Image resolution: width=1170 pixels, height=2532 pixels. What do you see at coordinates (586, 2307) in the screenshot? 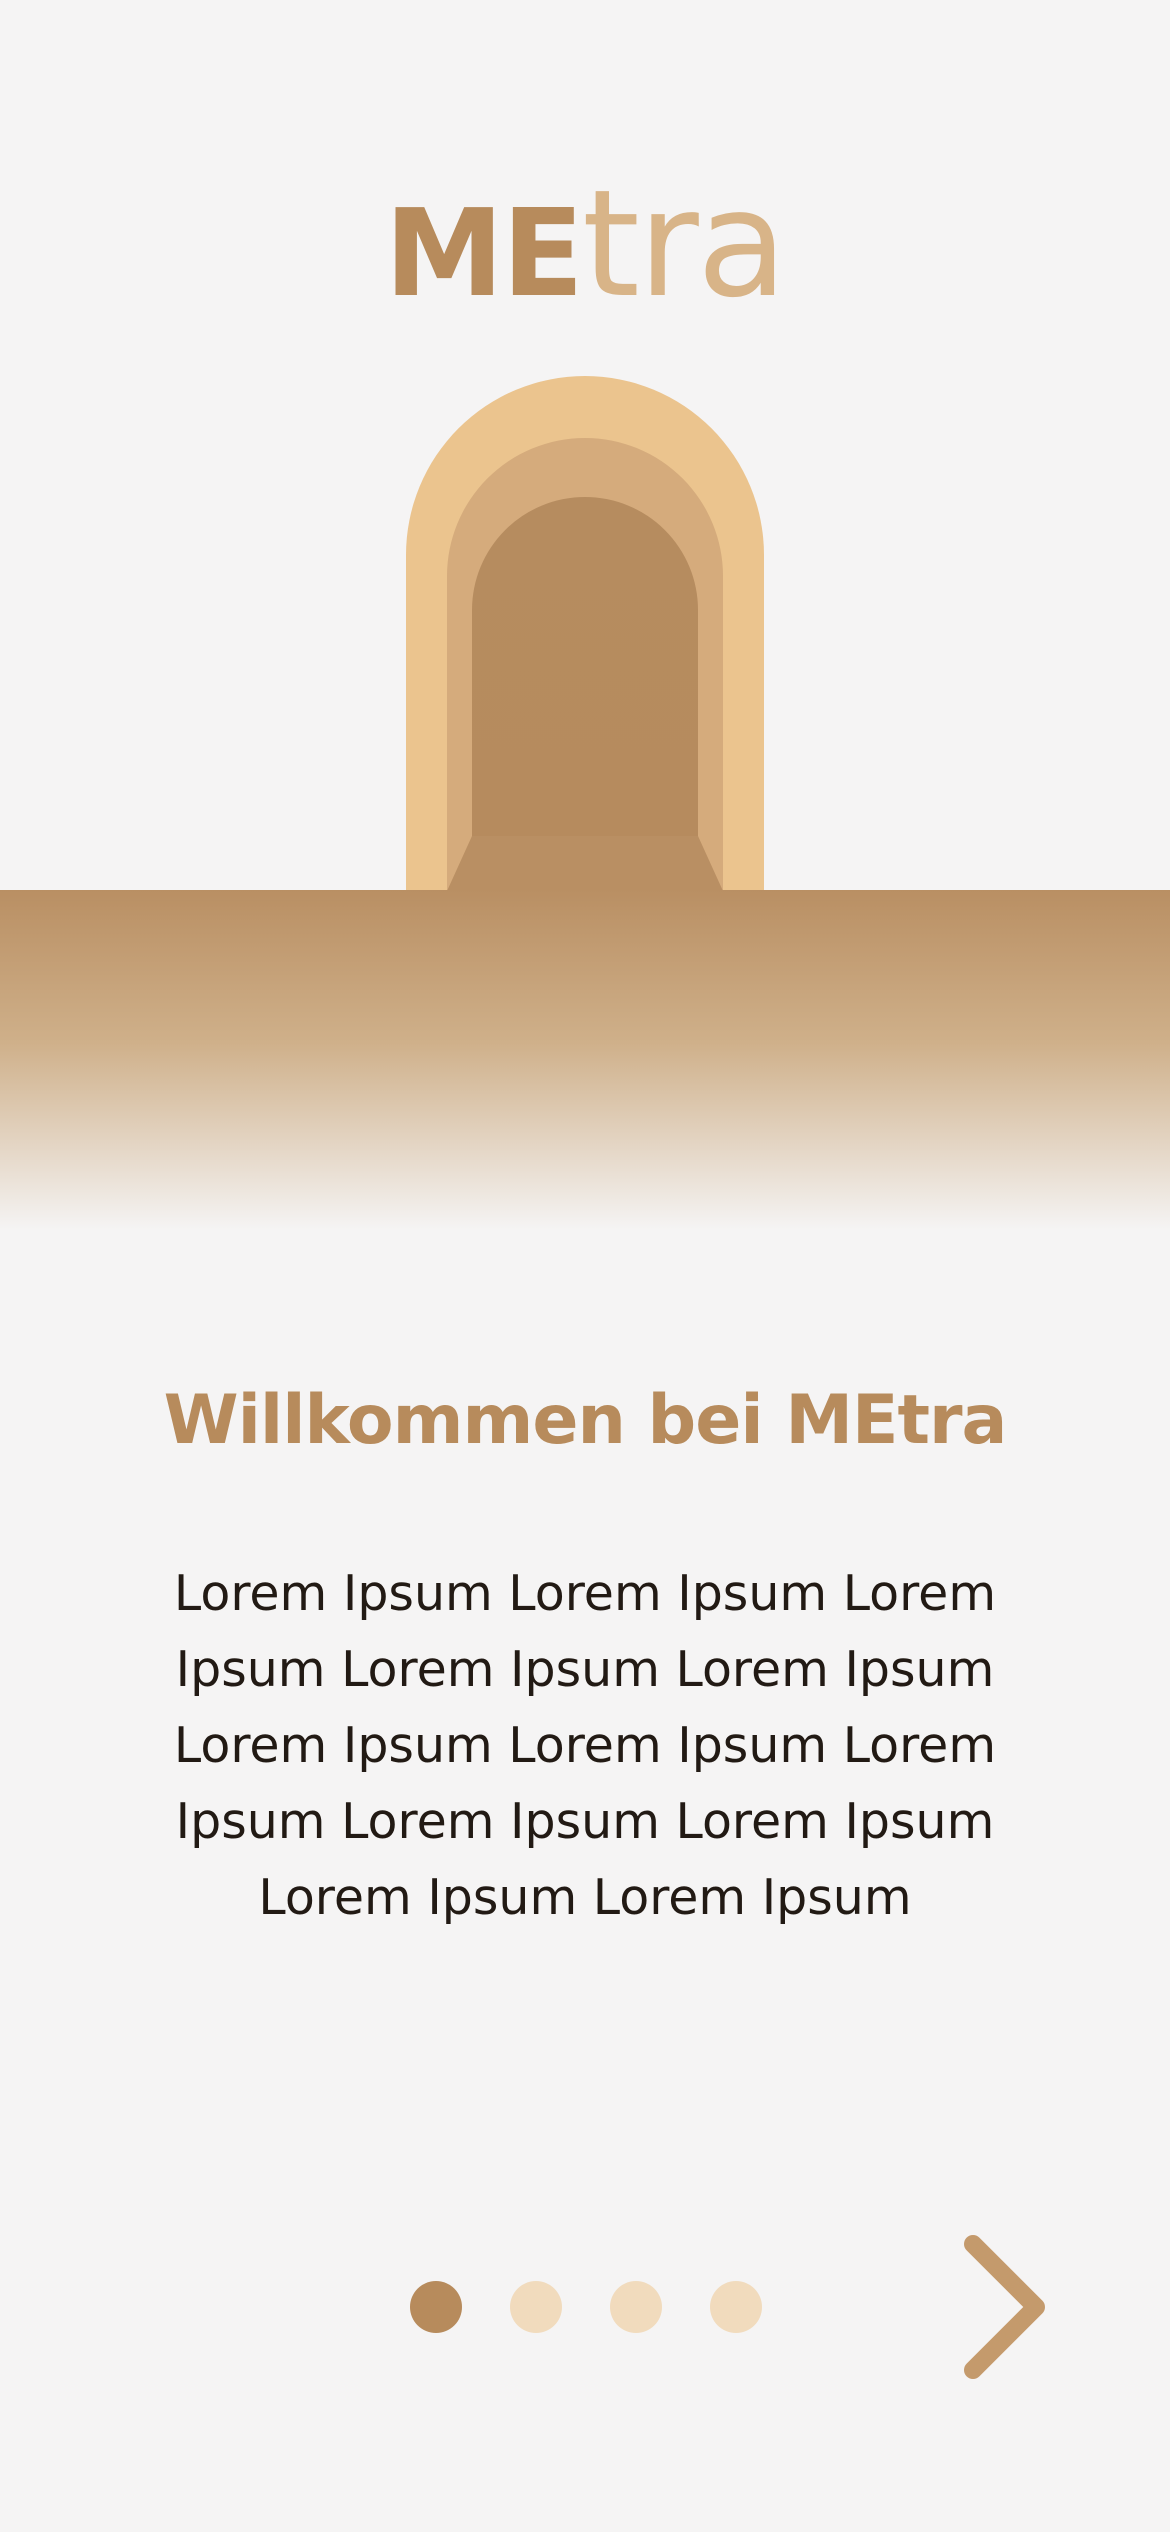
I see `page-indicator` at bounding box center [586, 2307].